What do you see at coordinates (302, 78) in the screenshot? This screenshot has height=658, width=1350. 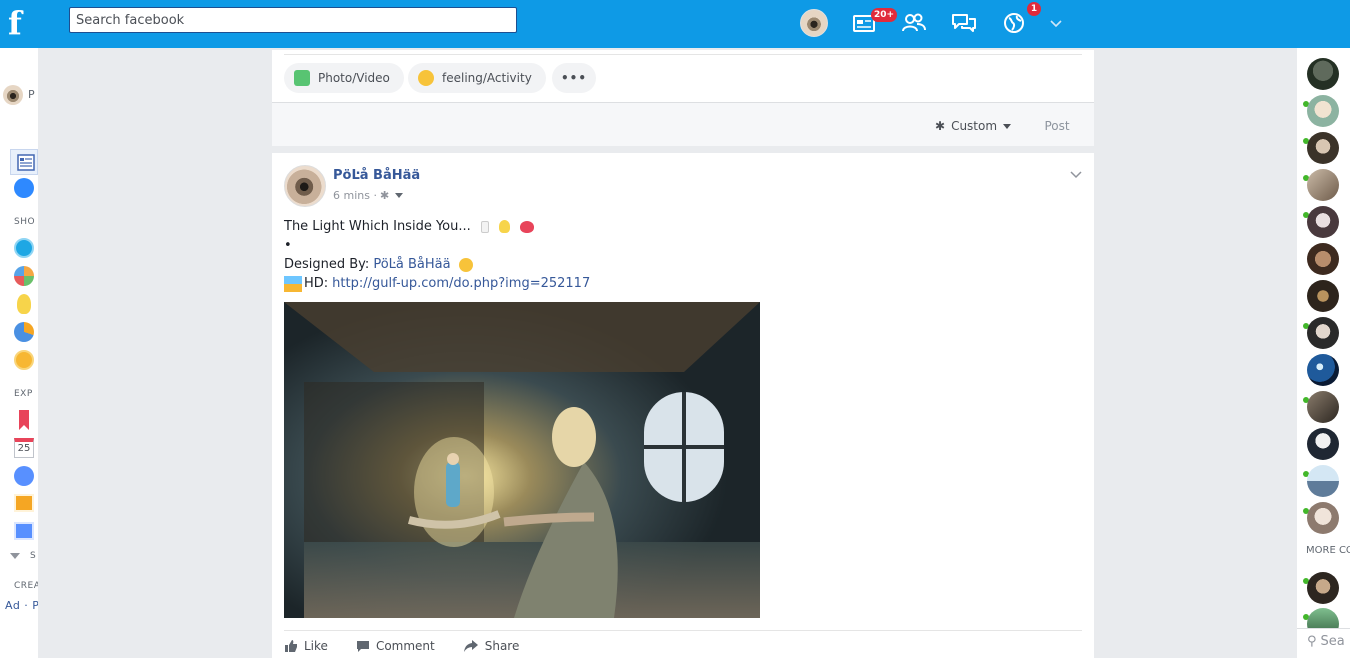 I see `photo-icon` at bounding box center [302, 78].